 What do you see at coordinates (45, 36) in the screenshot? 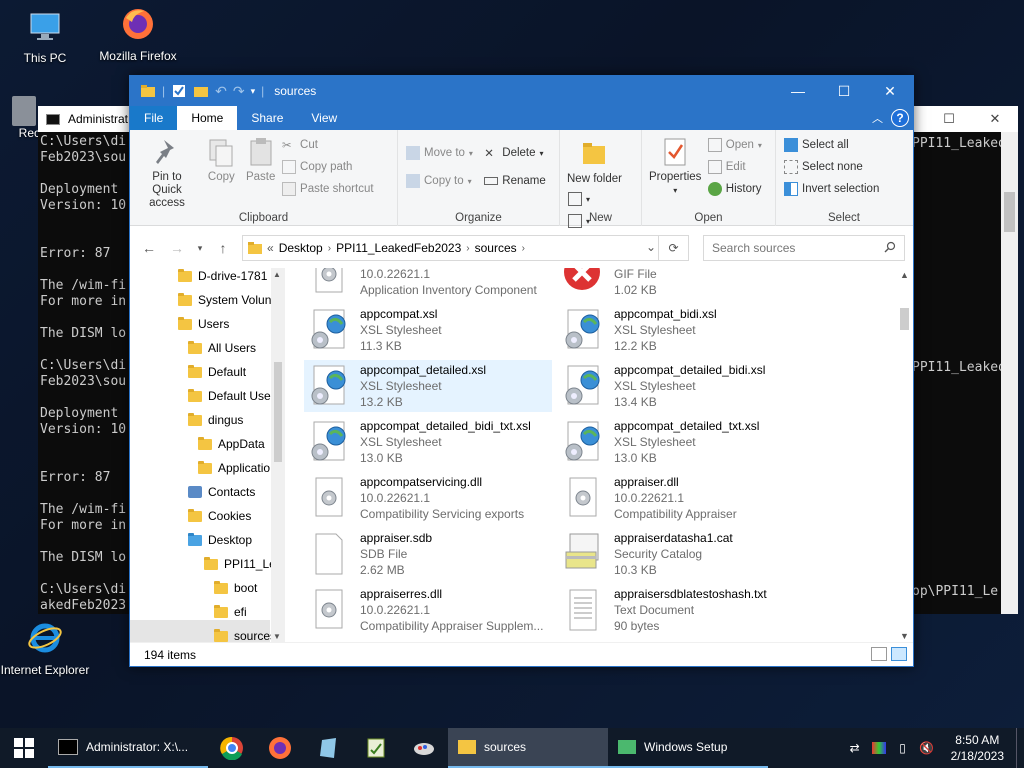
I see `desktop-icon-this-pc: This PC` at bounding box center [45, 36].